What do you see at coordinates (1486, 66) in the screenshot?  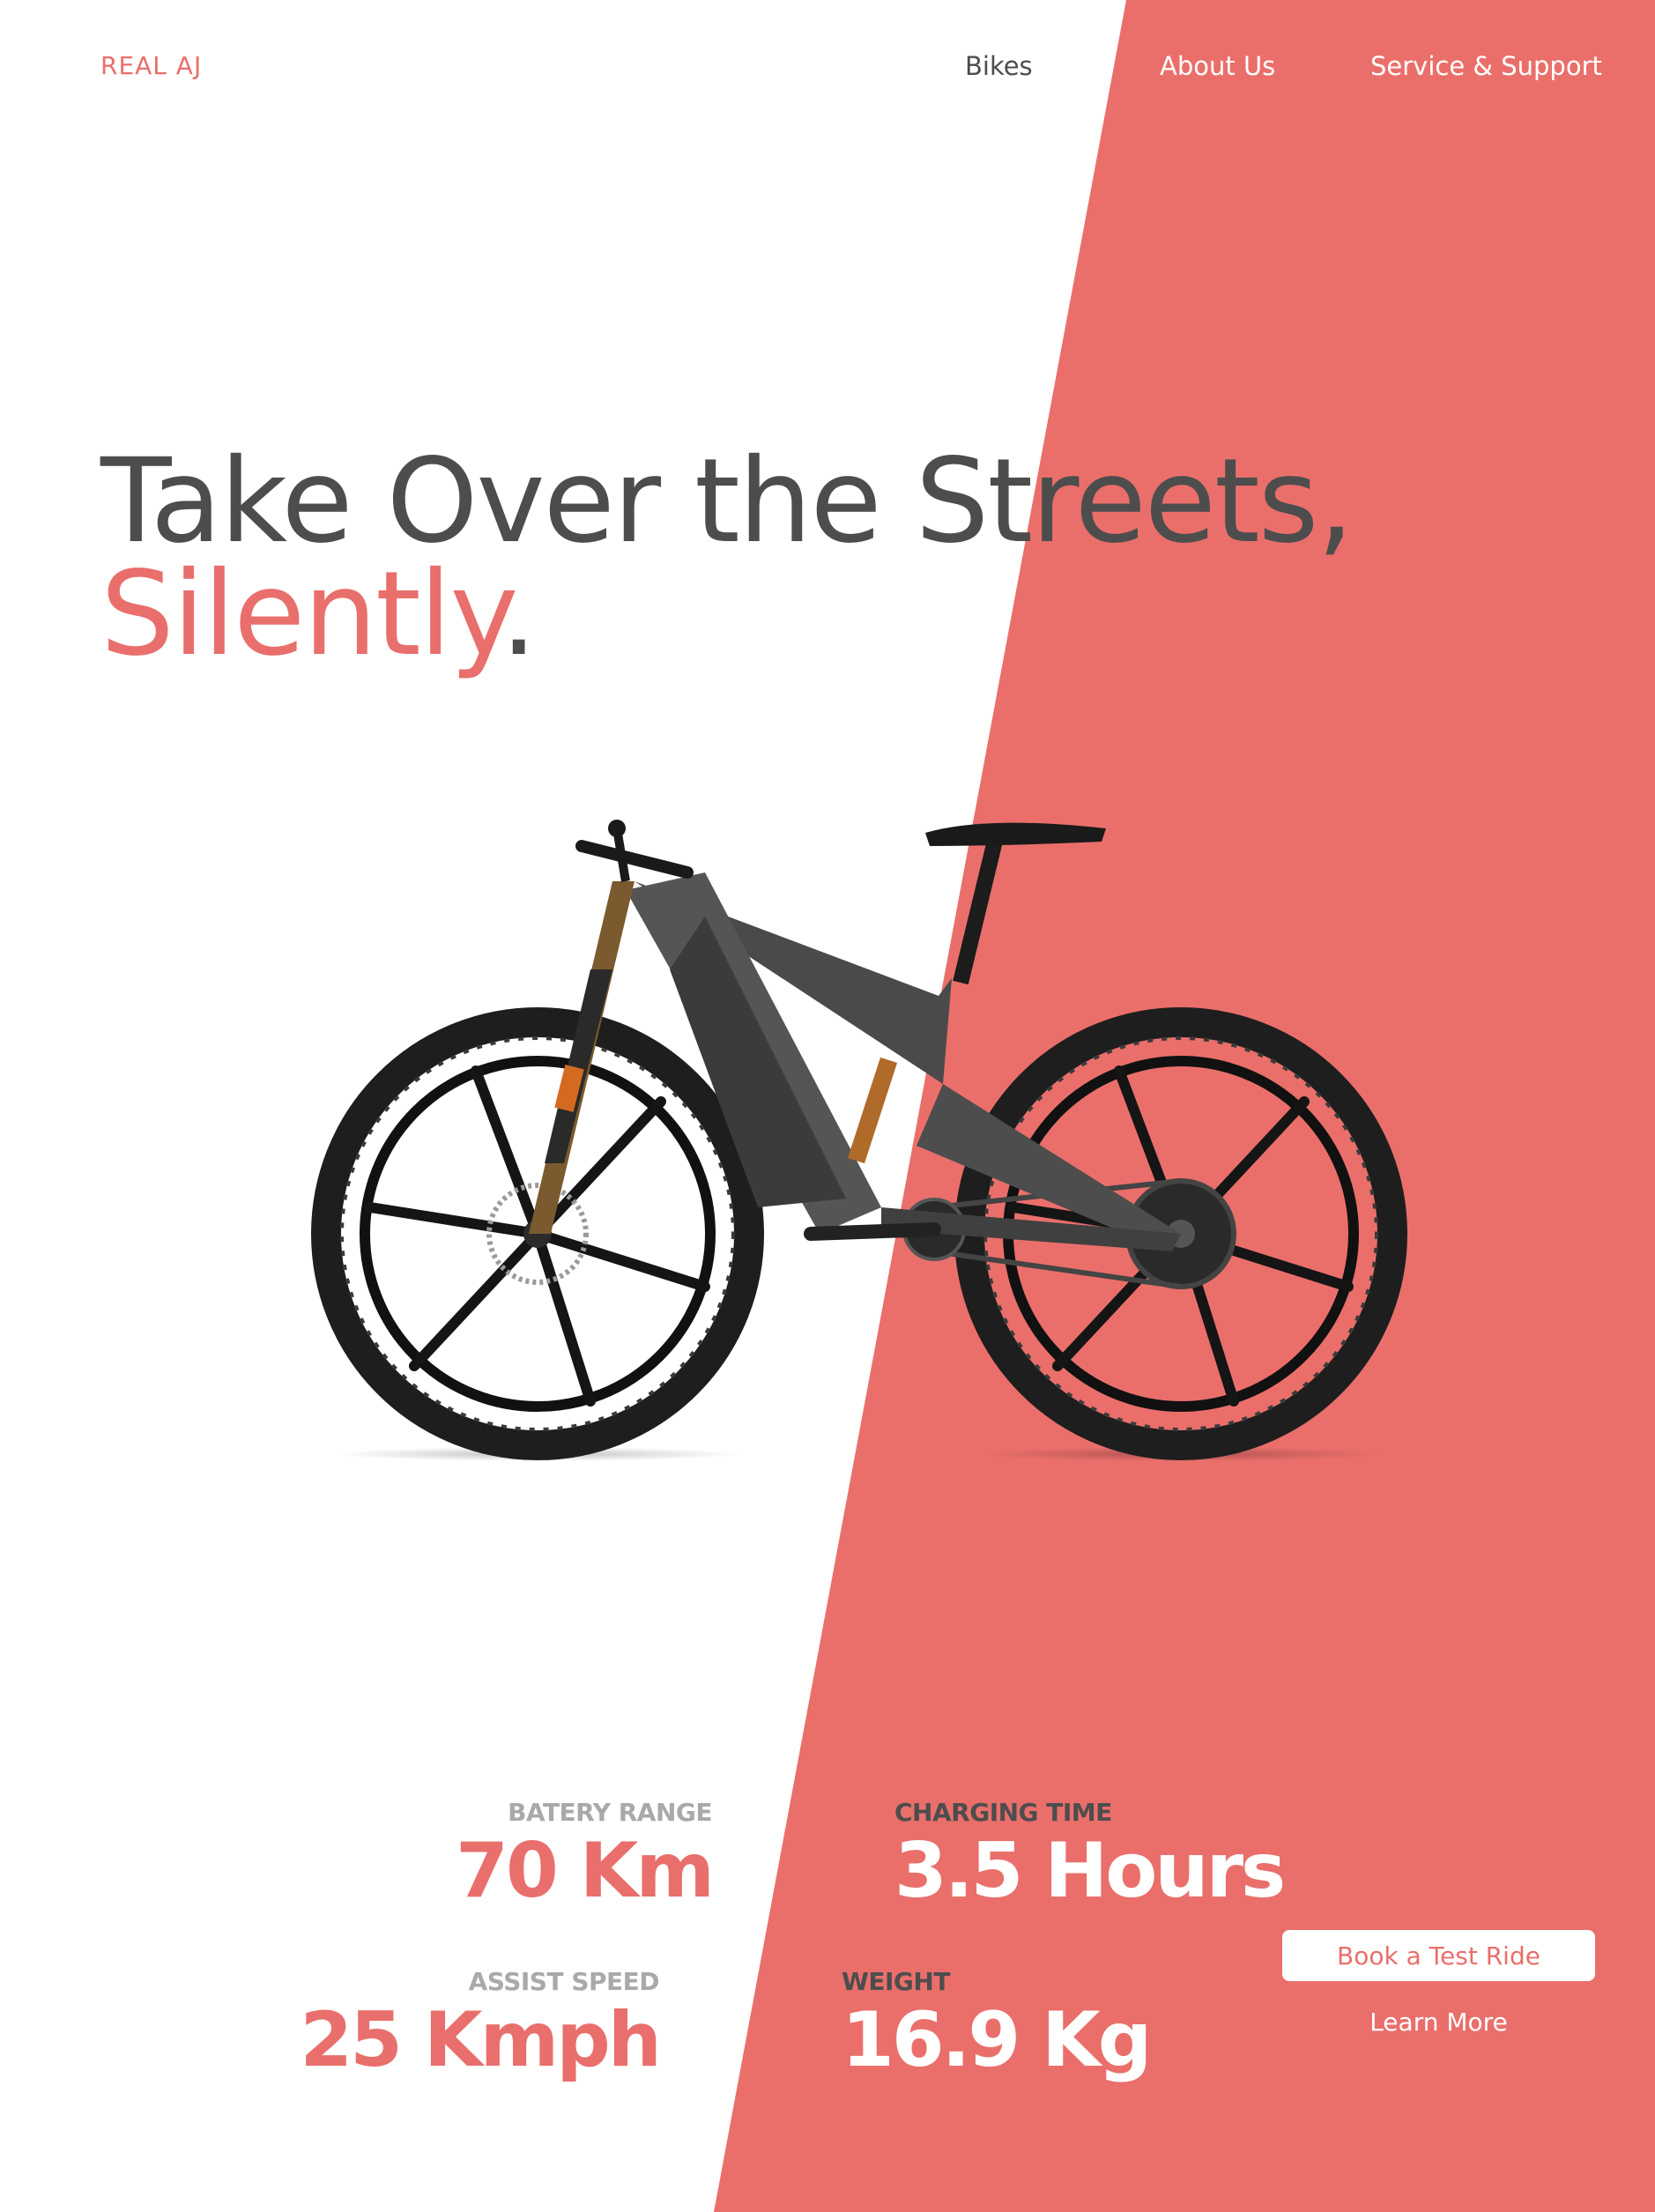 I see `nav-link-service-support: Service & Support` at bounding box center [1486, 66].